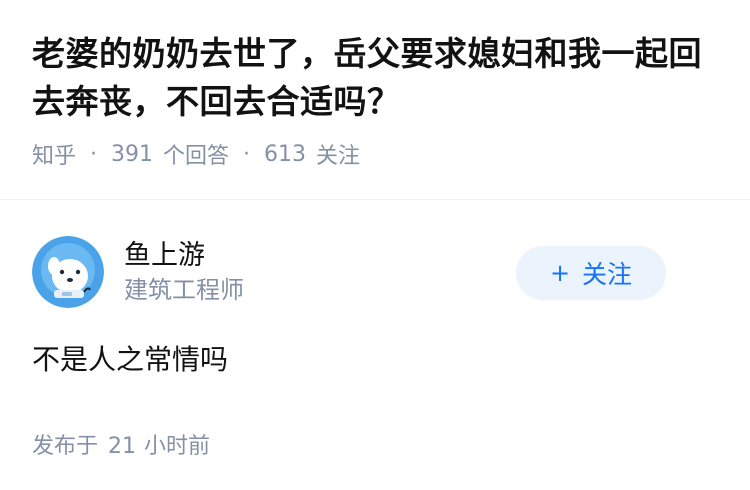  I want to click on publish-unit: 小时前, so click(177, 446).